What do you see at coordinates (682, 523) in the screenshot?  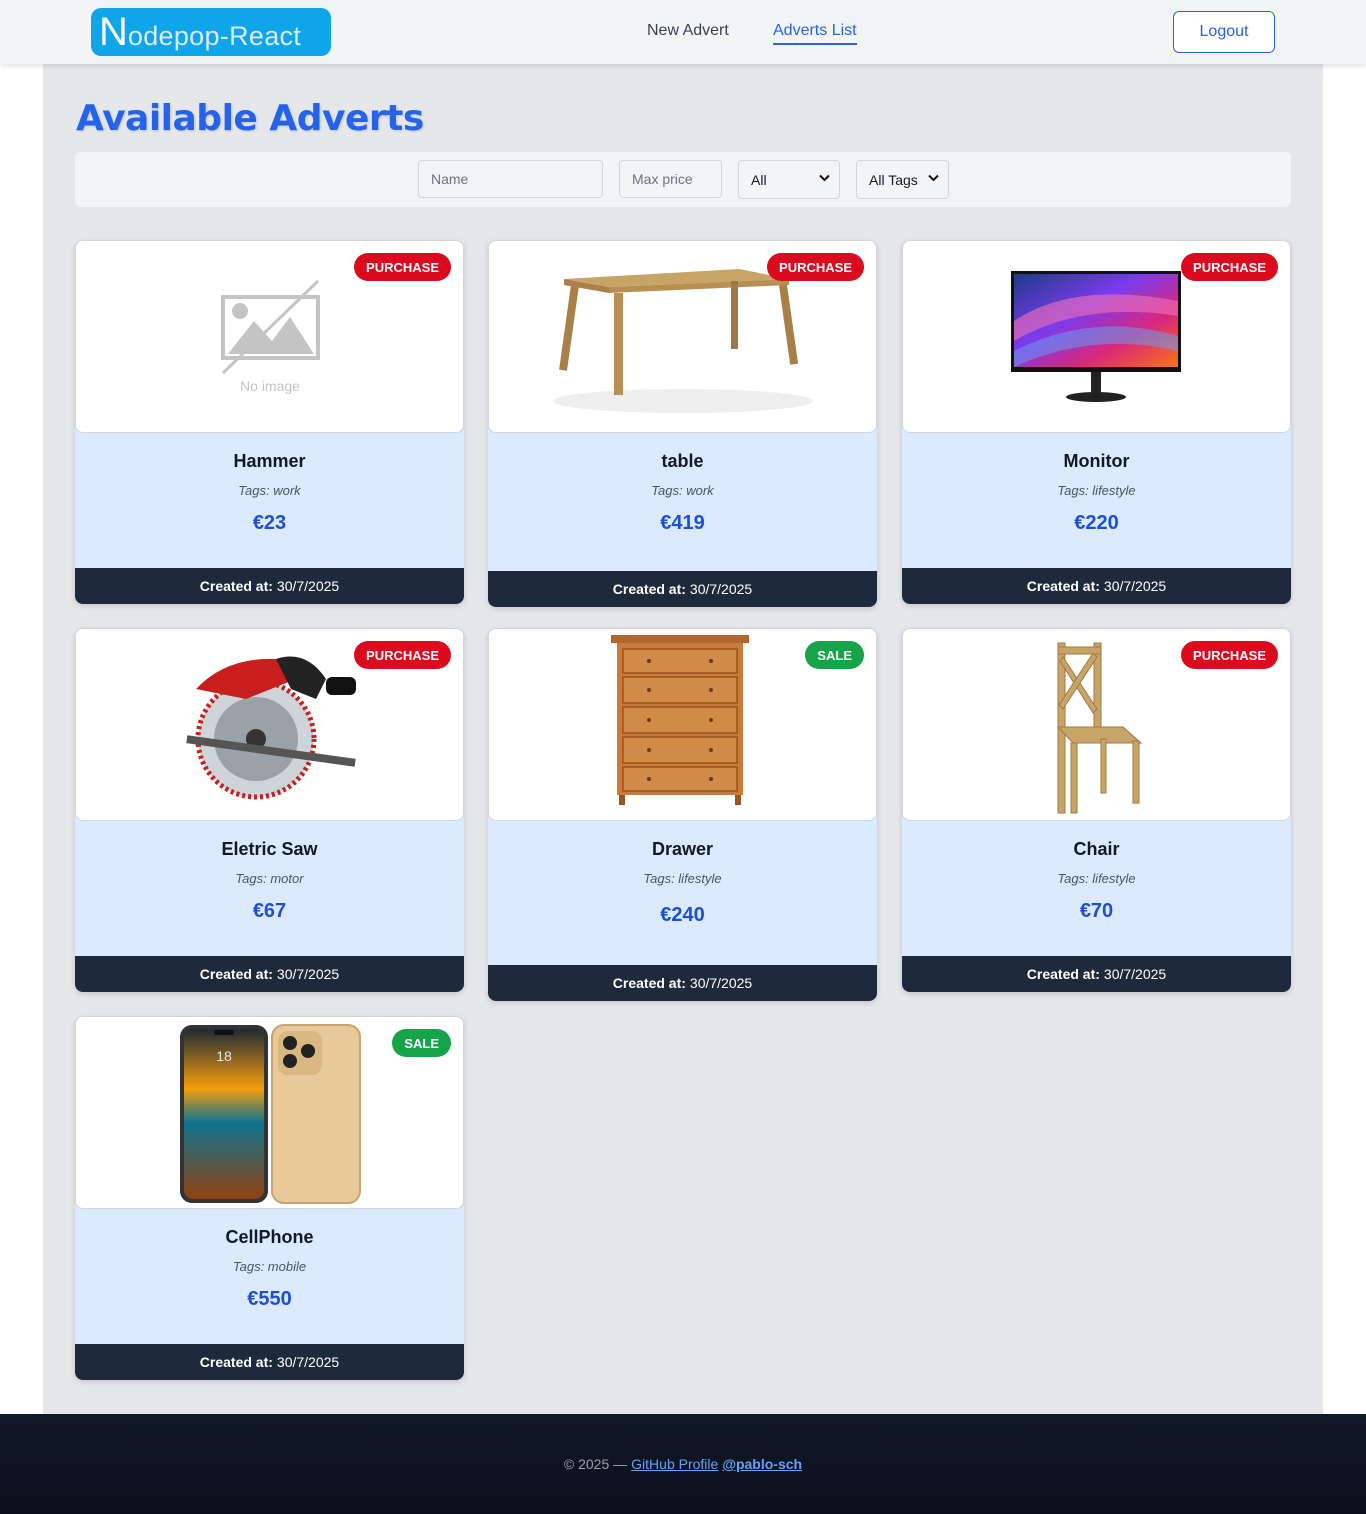 I see `advert-price: €419` at bounding box center [682, 523].